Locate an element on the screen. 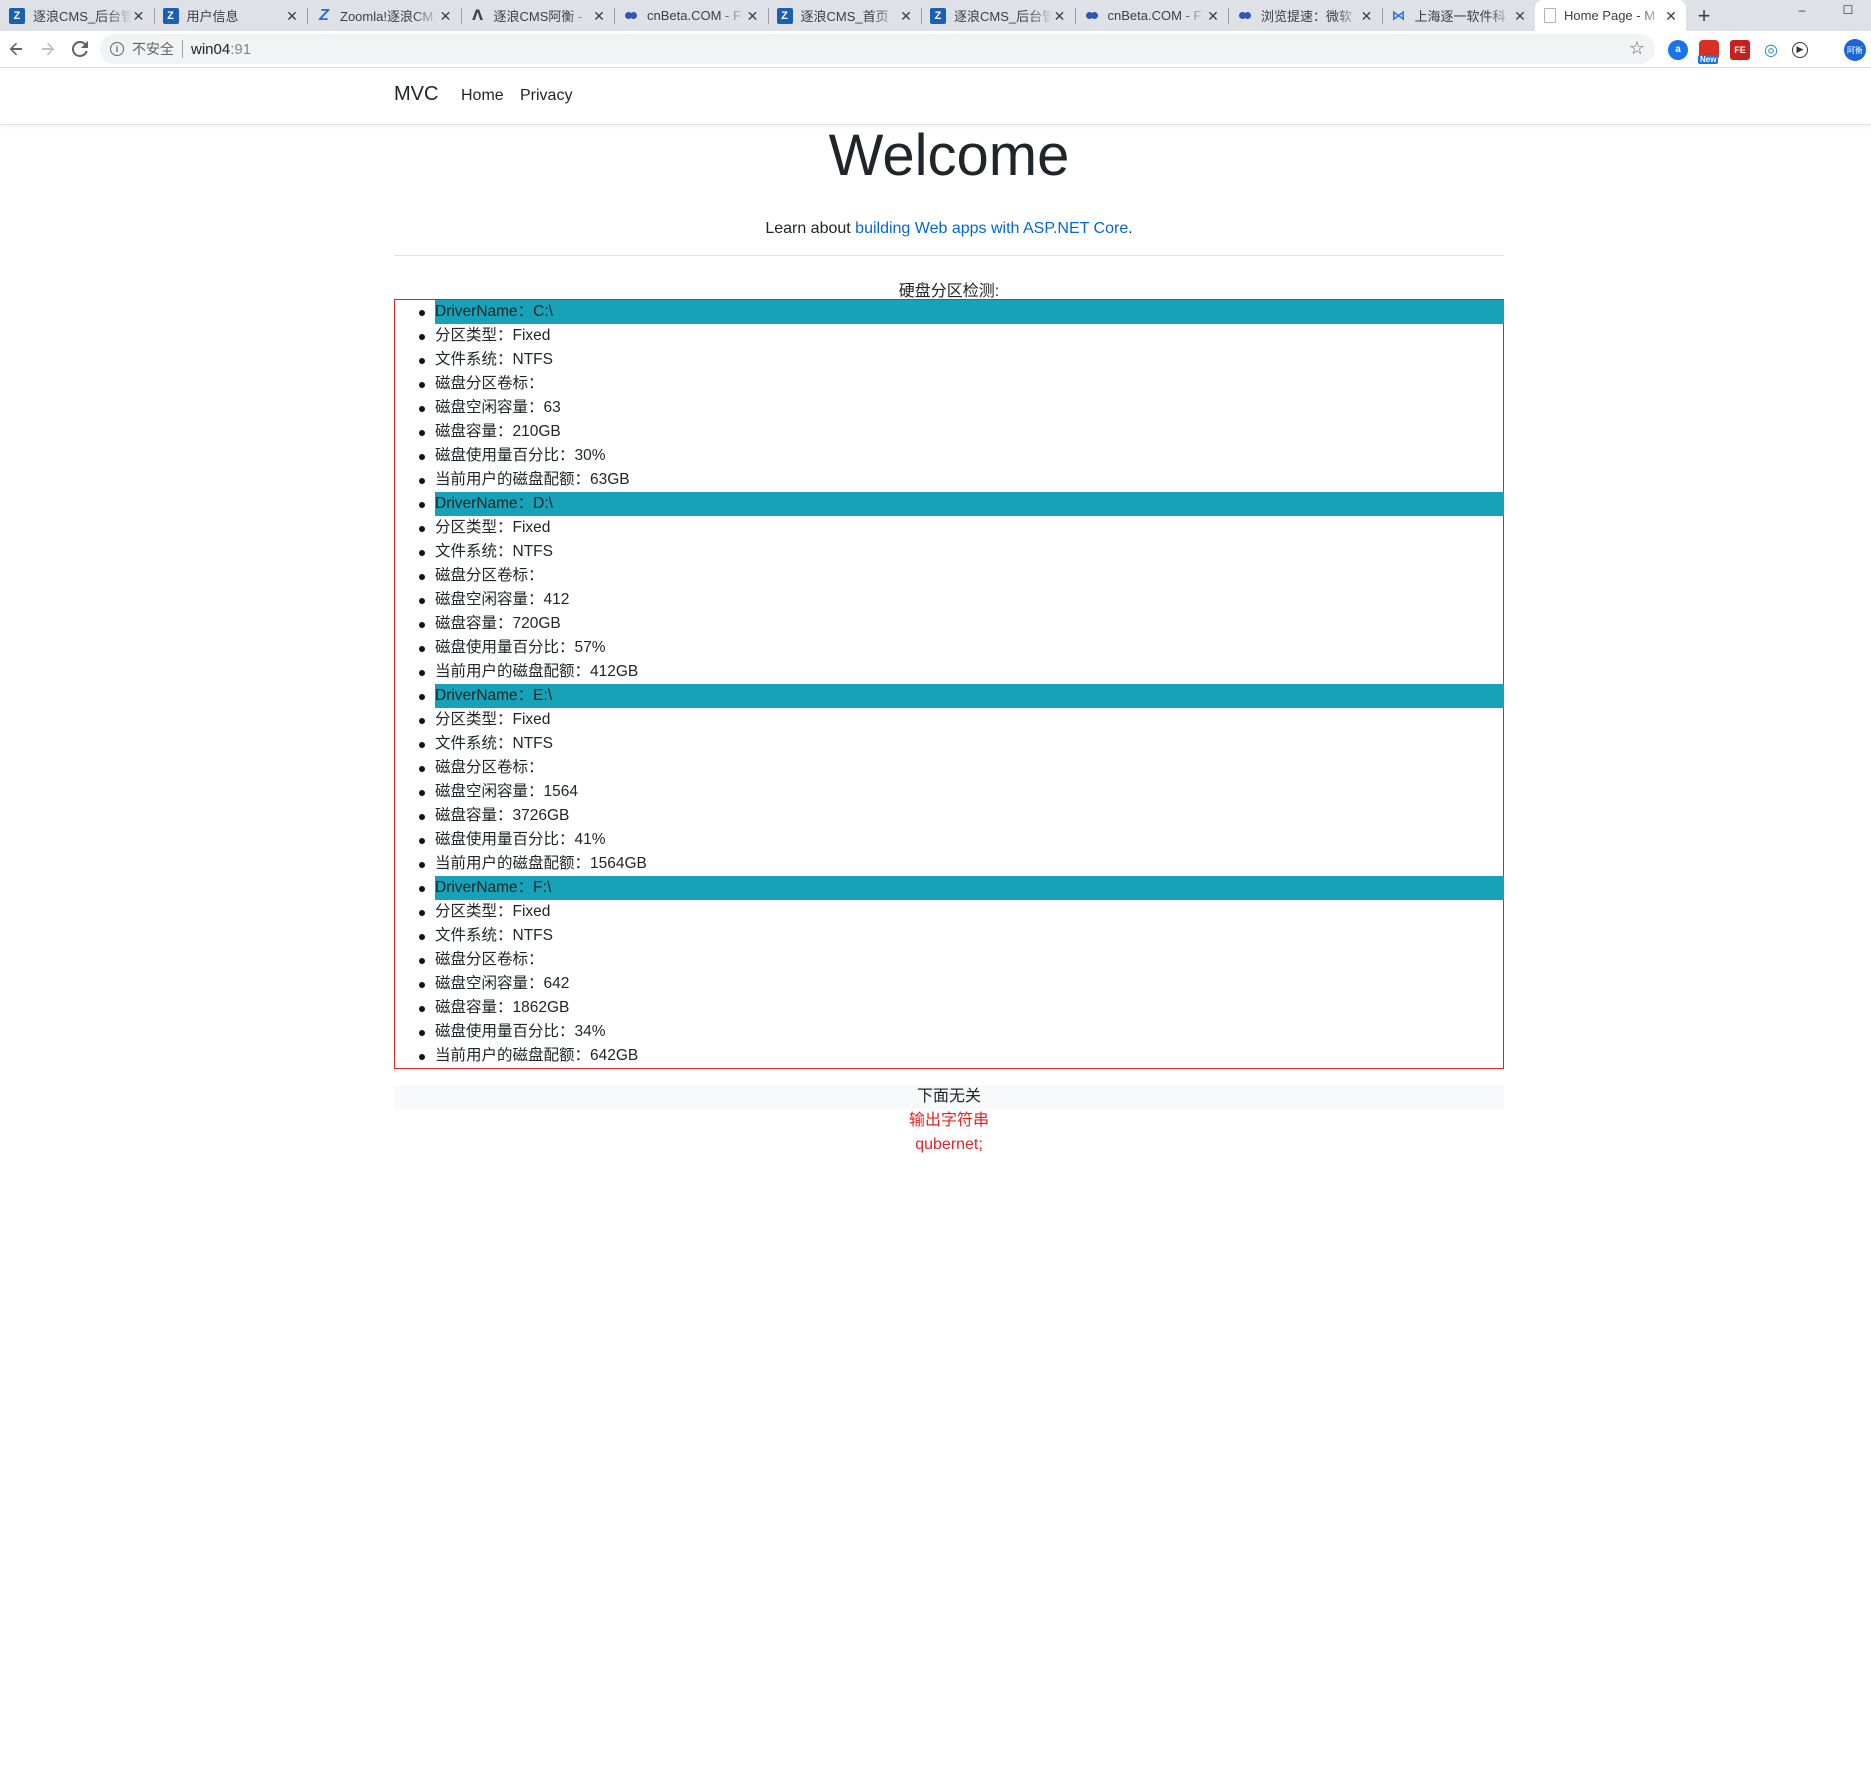 The width and height of the screenshot is (1871, 1790). extension-label: ◎ is located at coordinates (1771, 50).